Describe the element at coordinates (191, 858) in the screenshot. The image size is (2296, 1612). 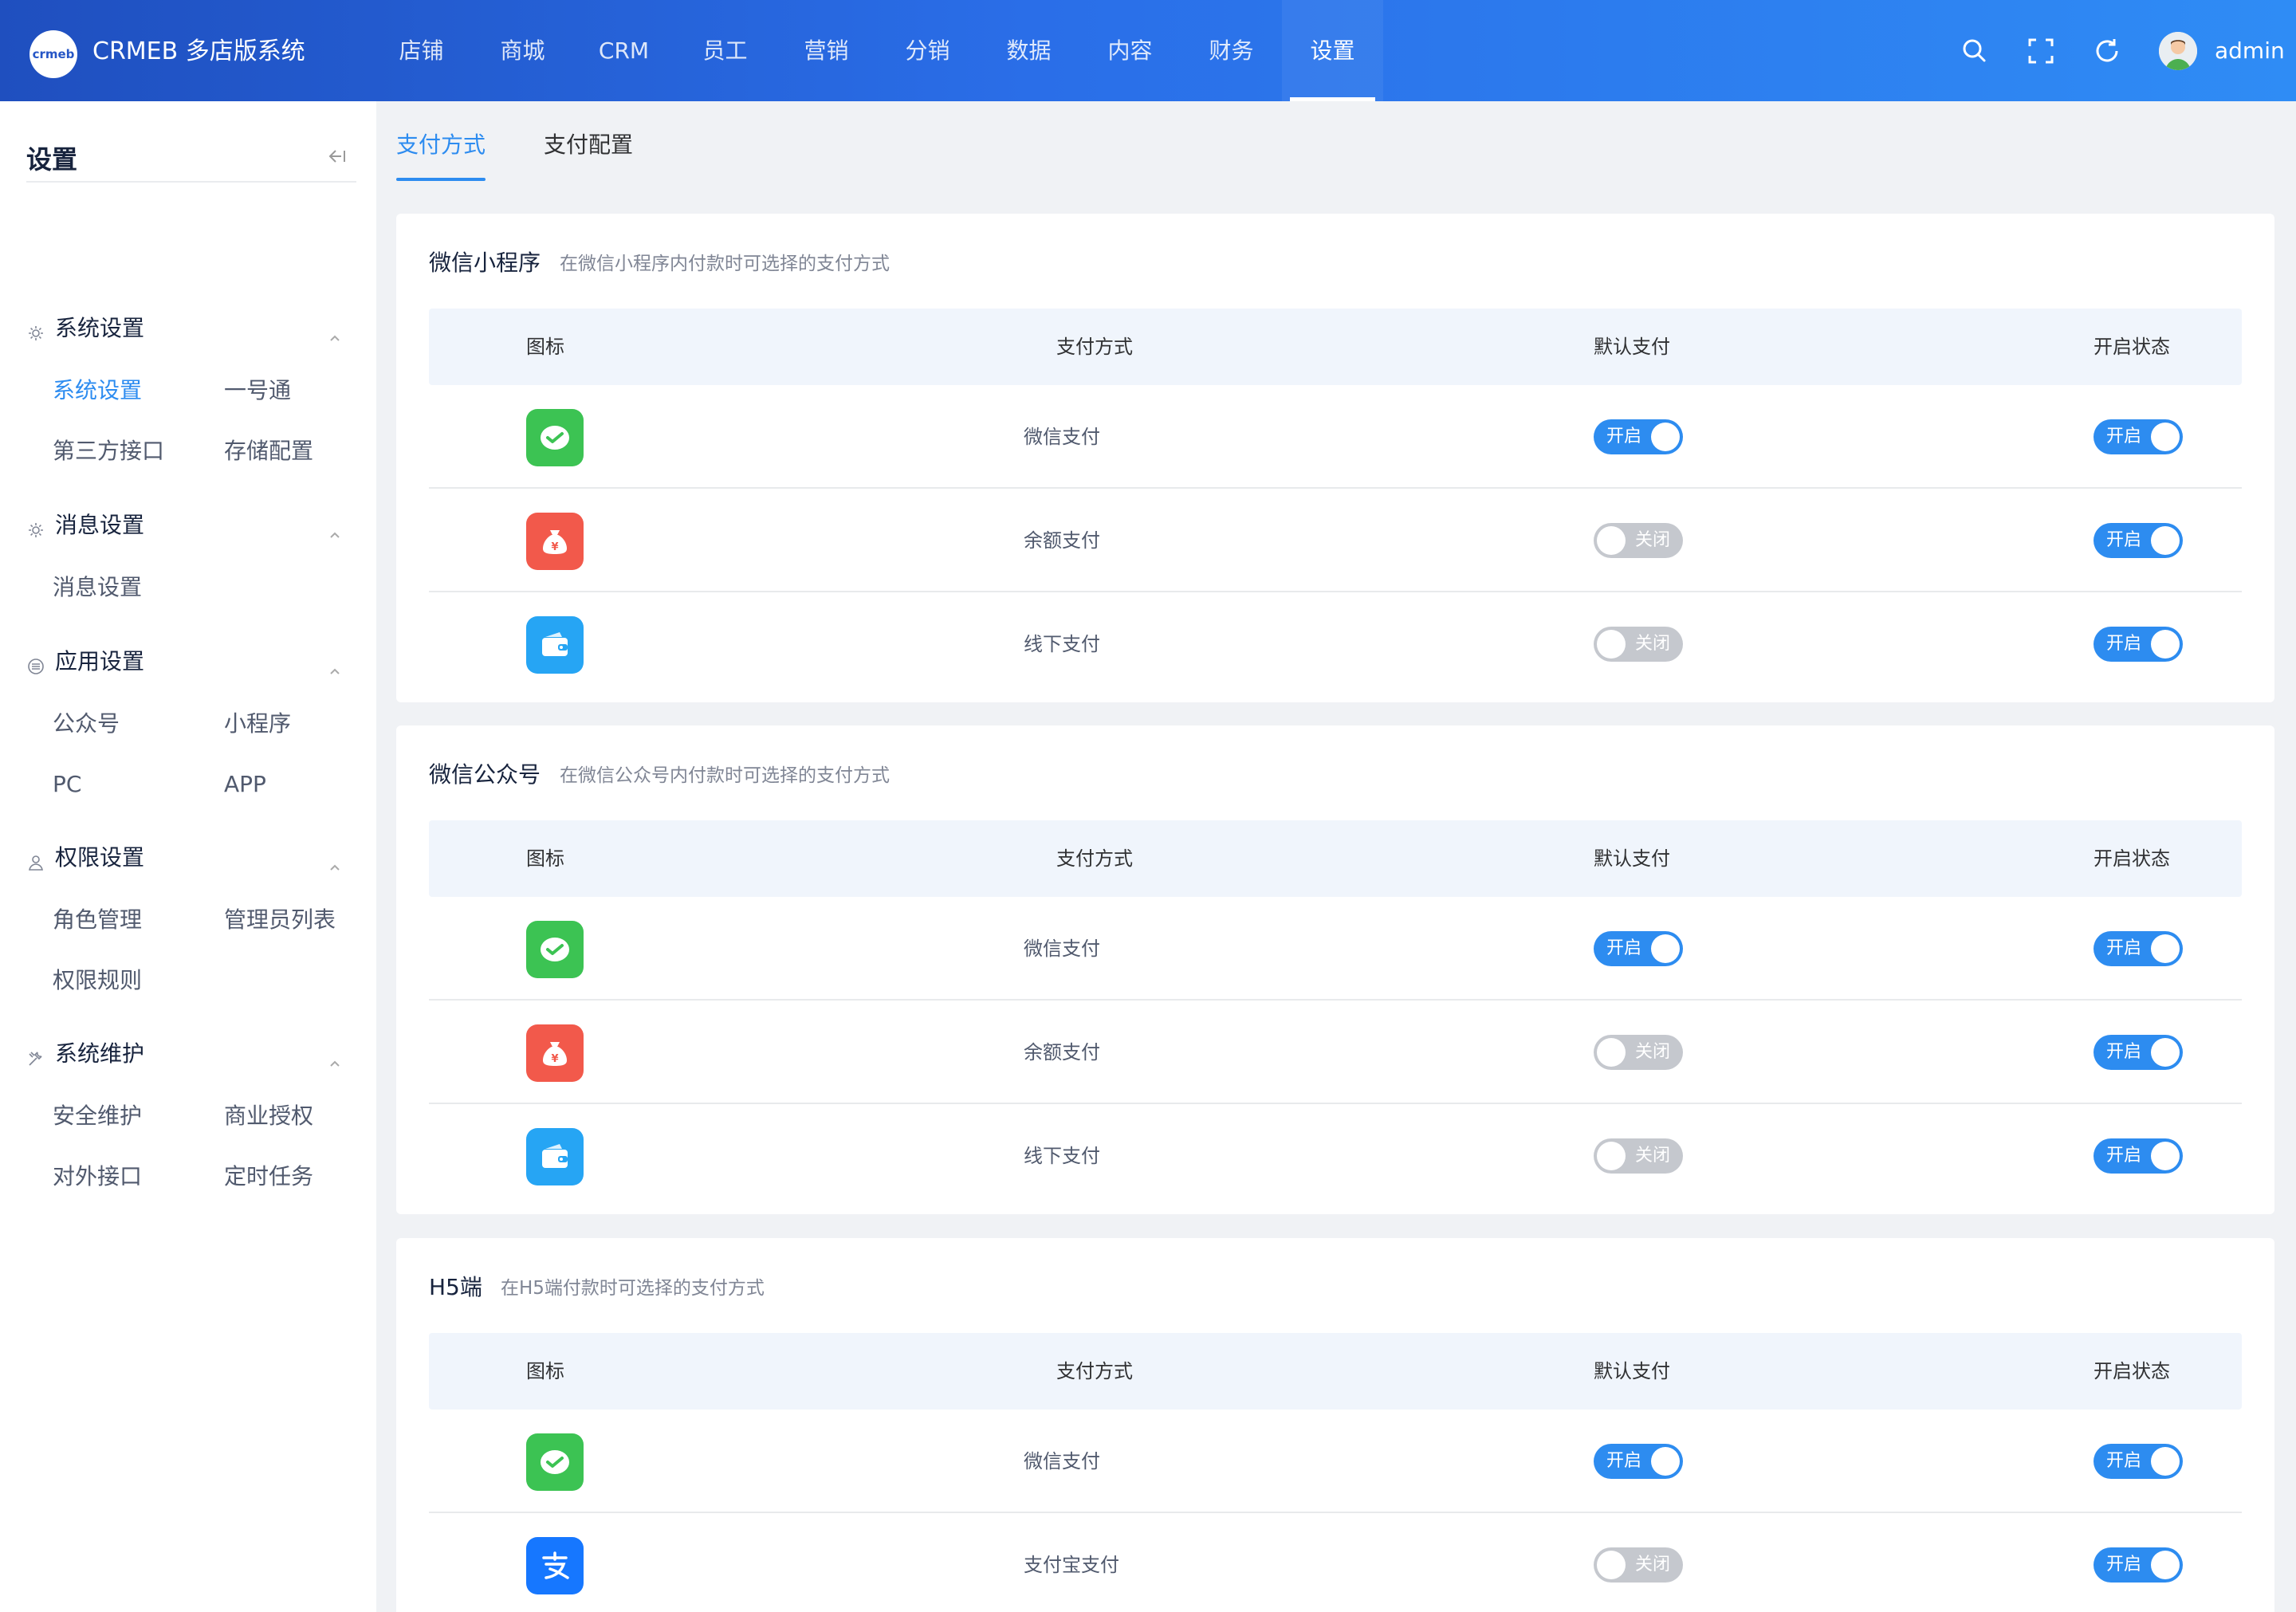
I see `sidebar-group-header: 权限设置` at that location.